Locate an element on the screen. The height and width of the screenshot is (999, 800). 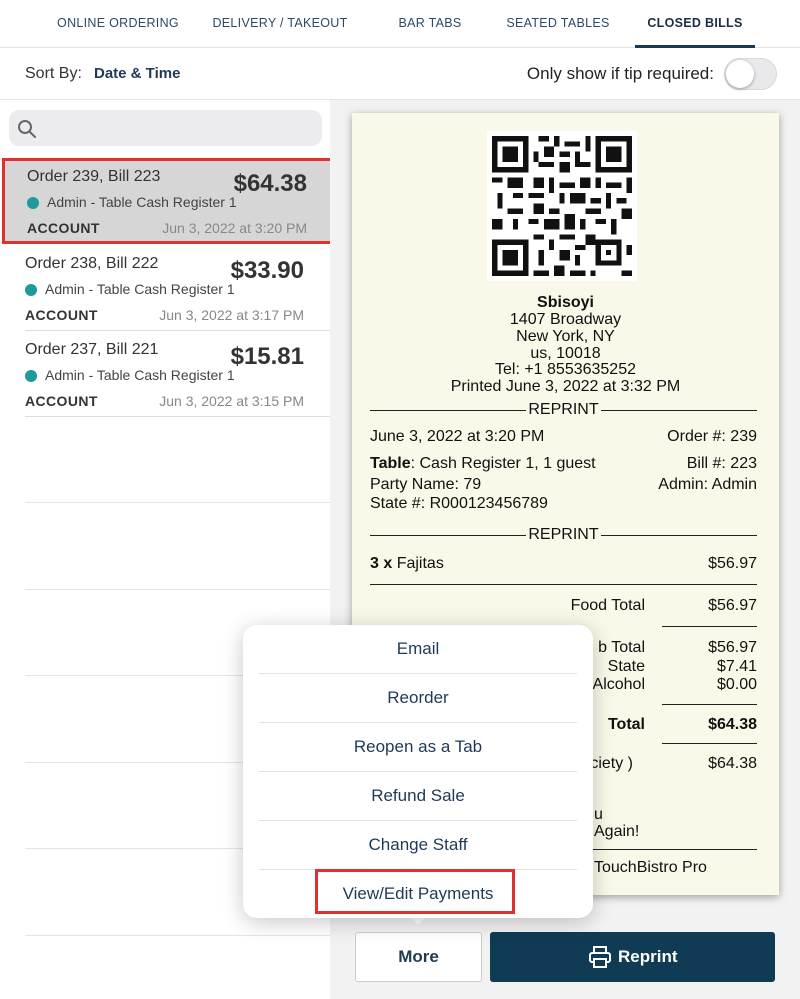
bill-time: Jun 3, 2022 at 3:20 PM is located at coordinates (234, 228).